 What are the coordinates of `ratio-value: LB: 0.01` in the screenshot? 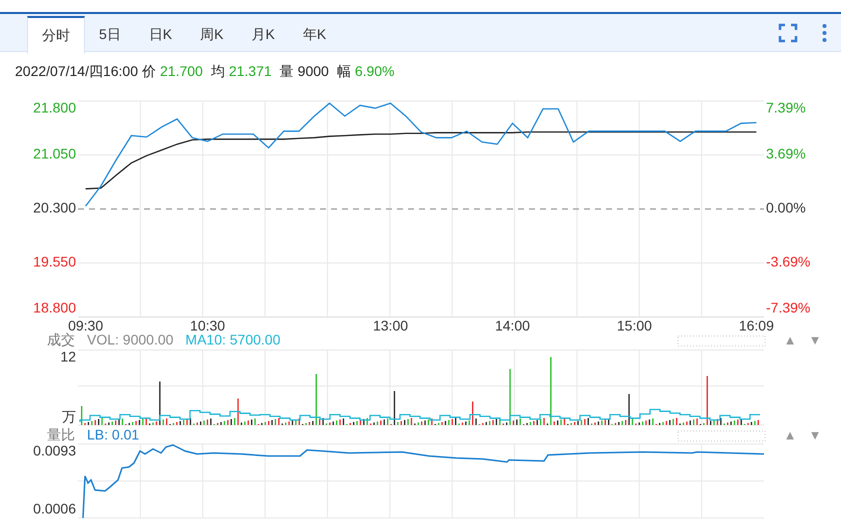 It's located at (113, 435).